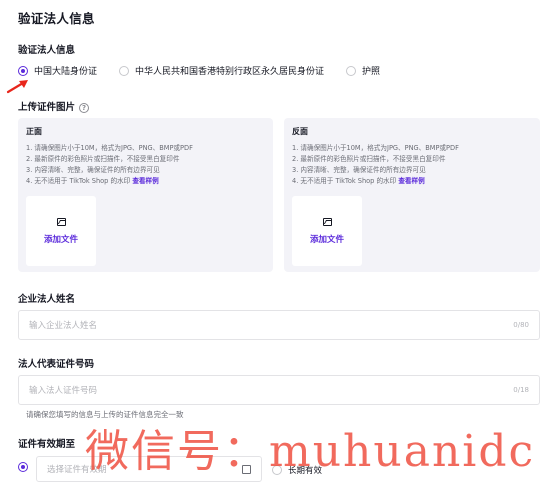 The image size is (560, 492). Describe the element at coordinates (326, 239) in the screenshot. I see `back-add-file-label: 添加文件` at that location.